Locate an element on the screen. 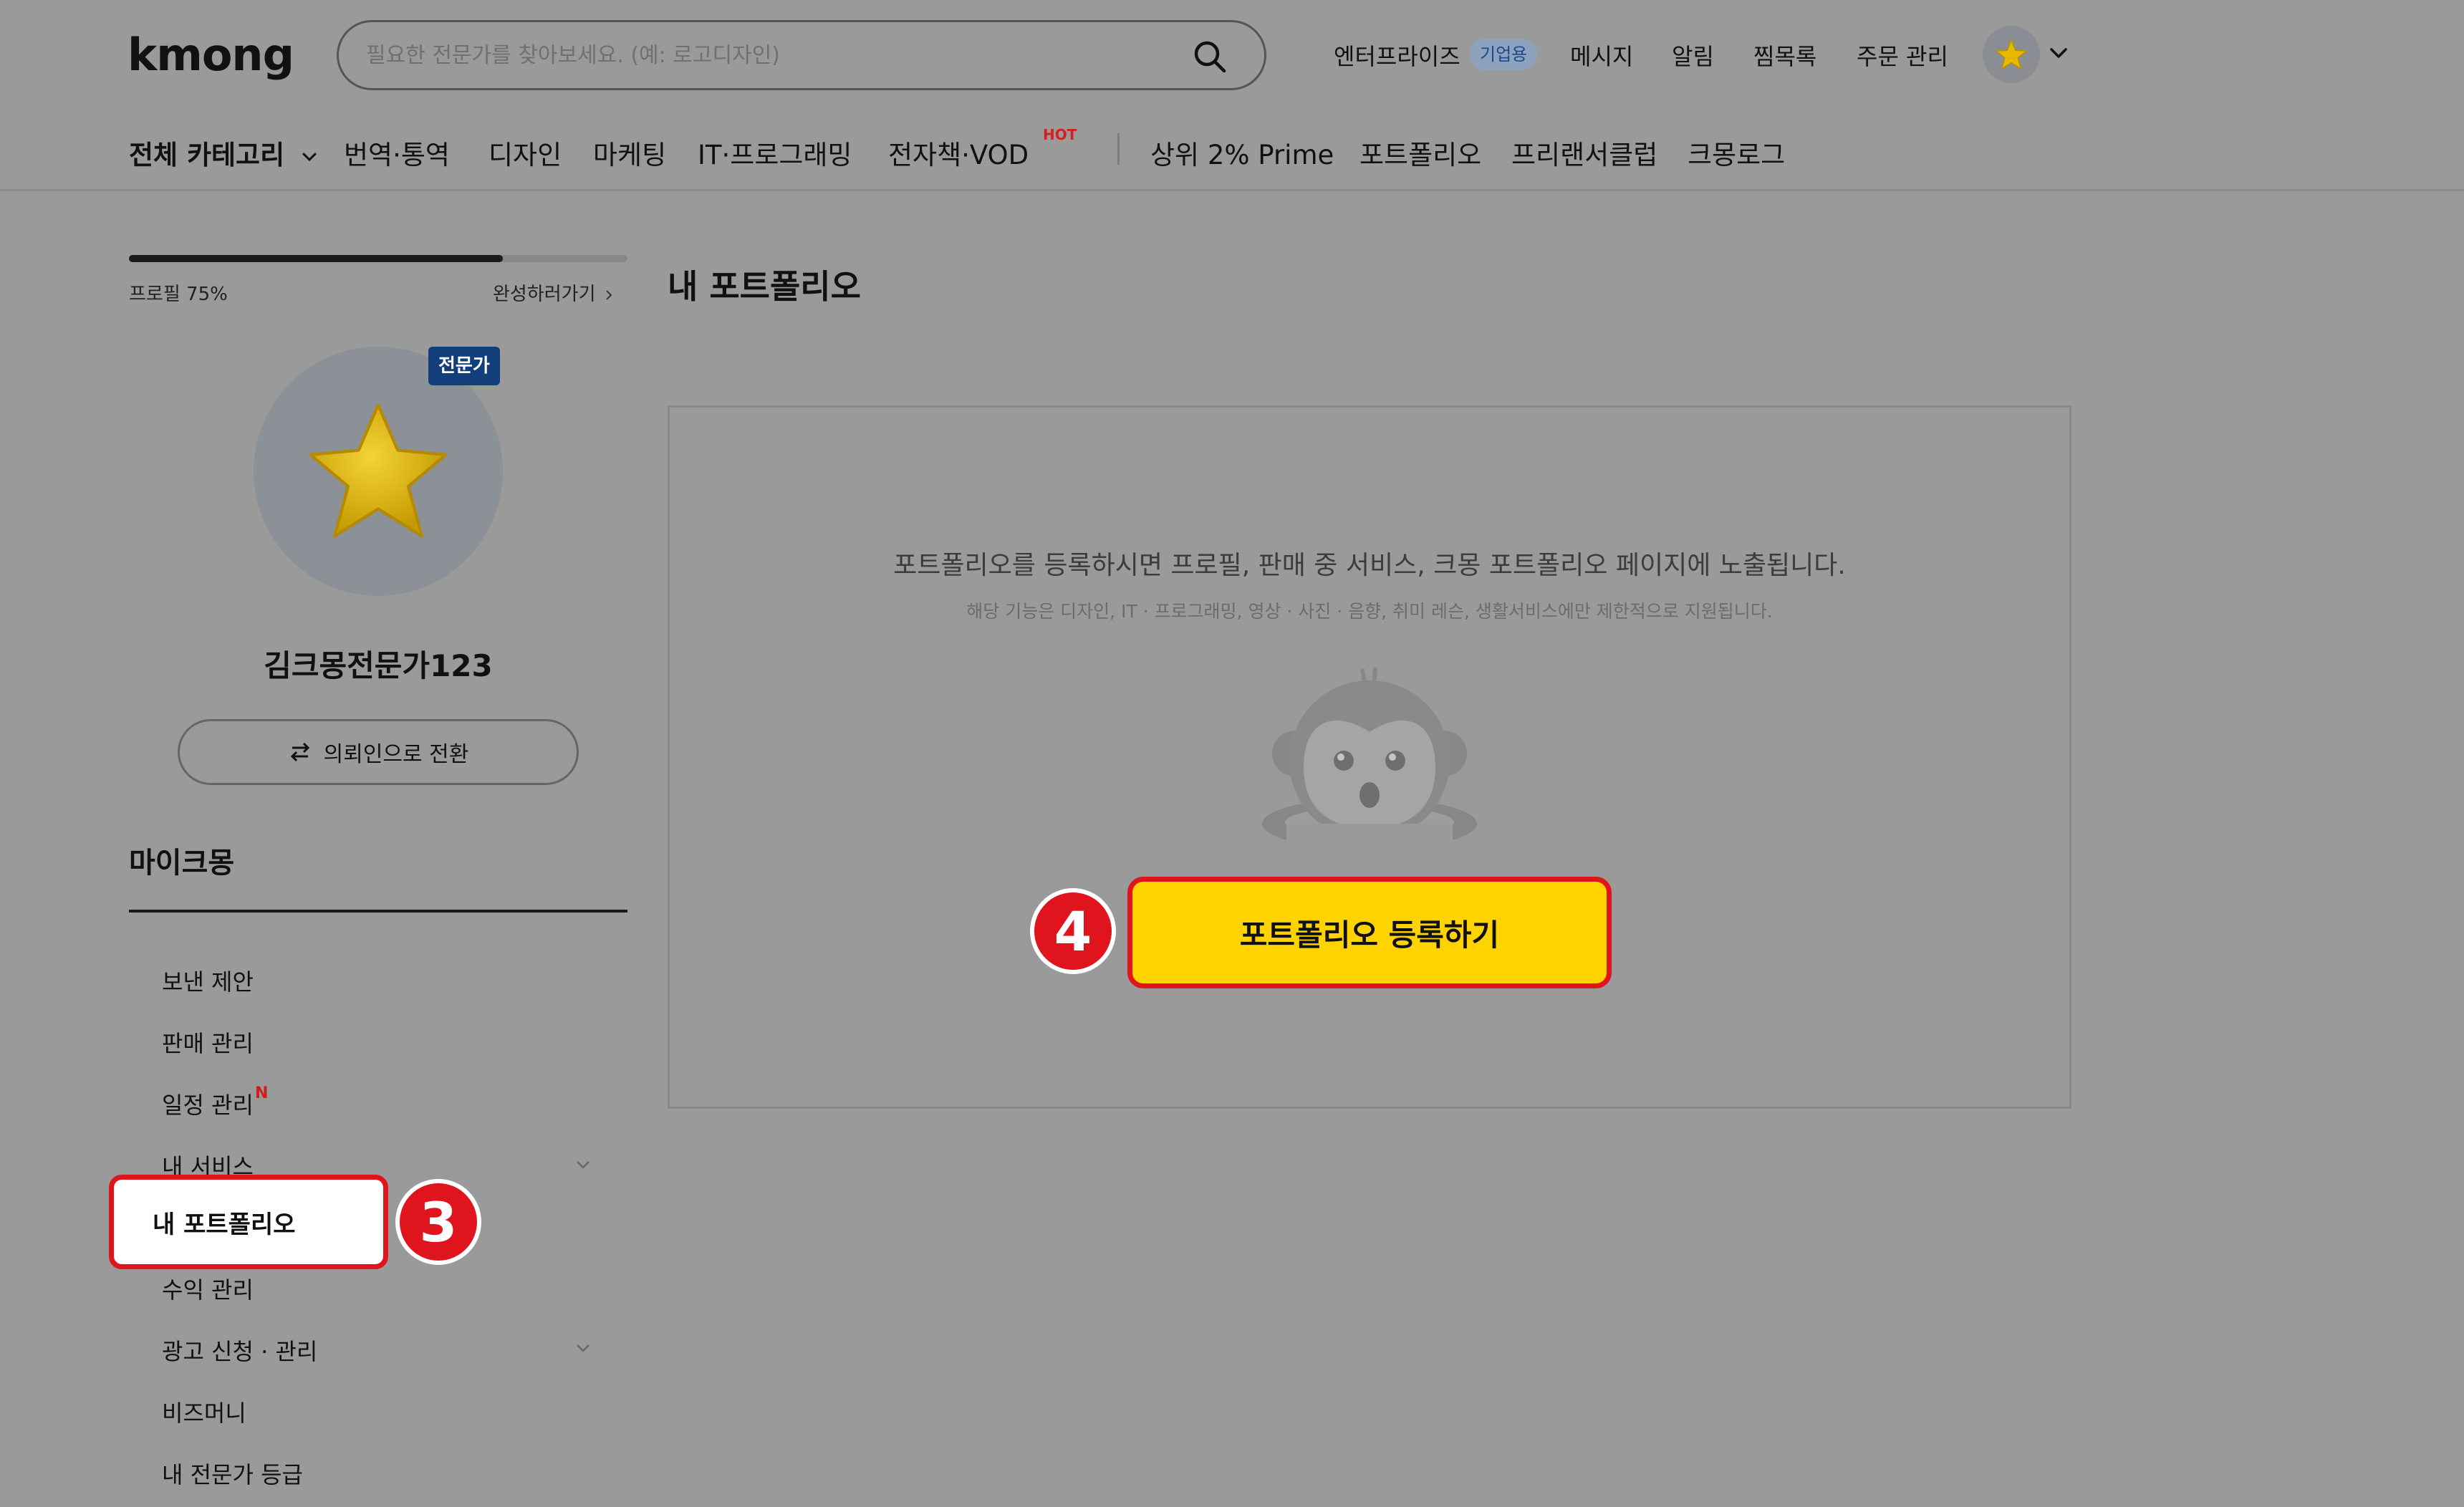 This screenshot has height=1507, width=2464. profile-progress-label: 프로필 75% is located at coordinates (178, 294).